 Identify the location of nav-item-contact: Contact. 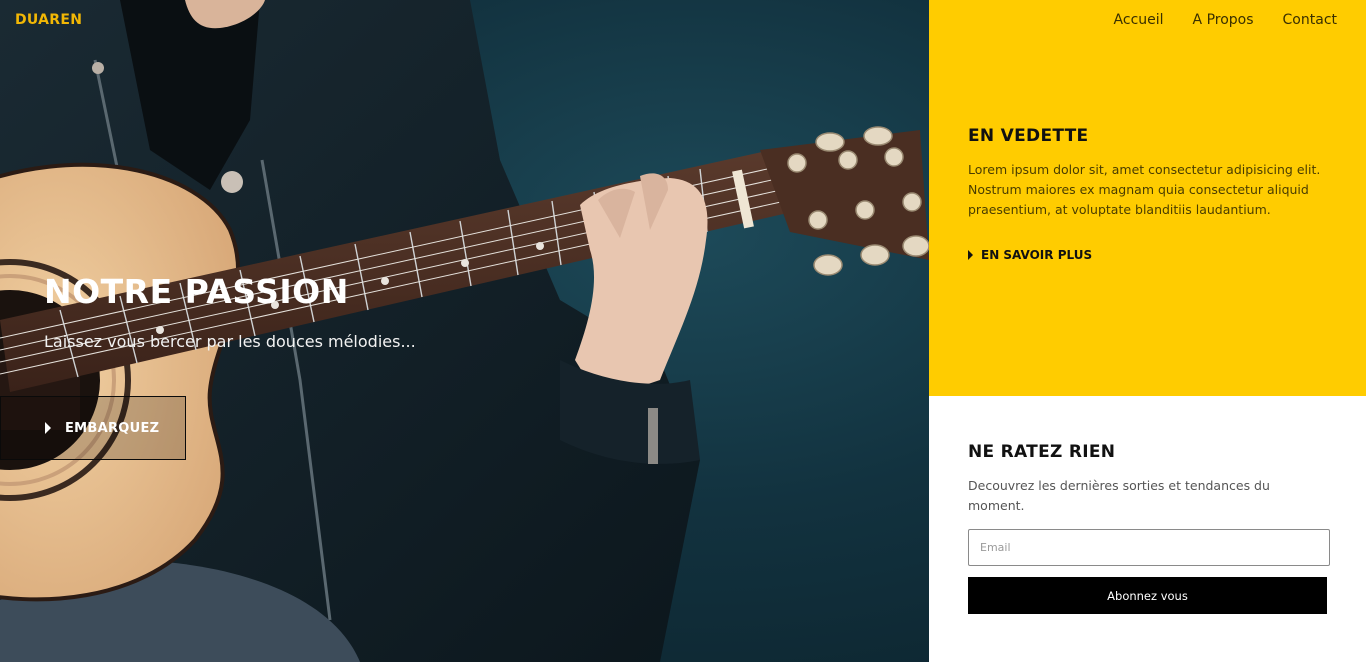
(1310, 20).